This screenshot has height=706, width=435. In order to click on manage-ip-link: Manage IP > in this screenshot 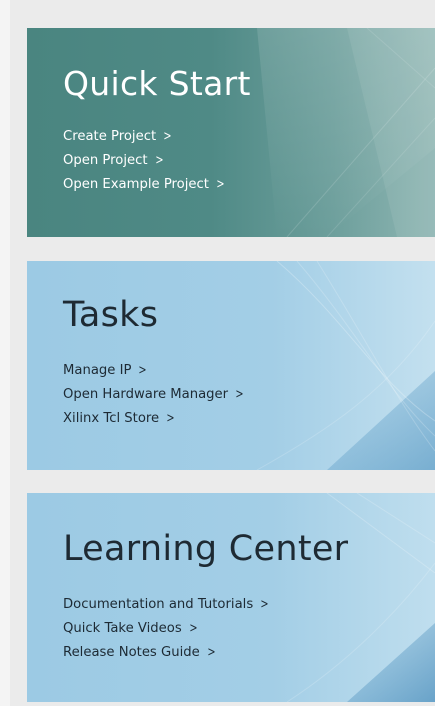, I will do `click(154, 370)`.